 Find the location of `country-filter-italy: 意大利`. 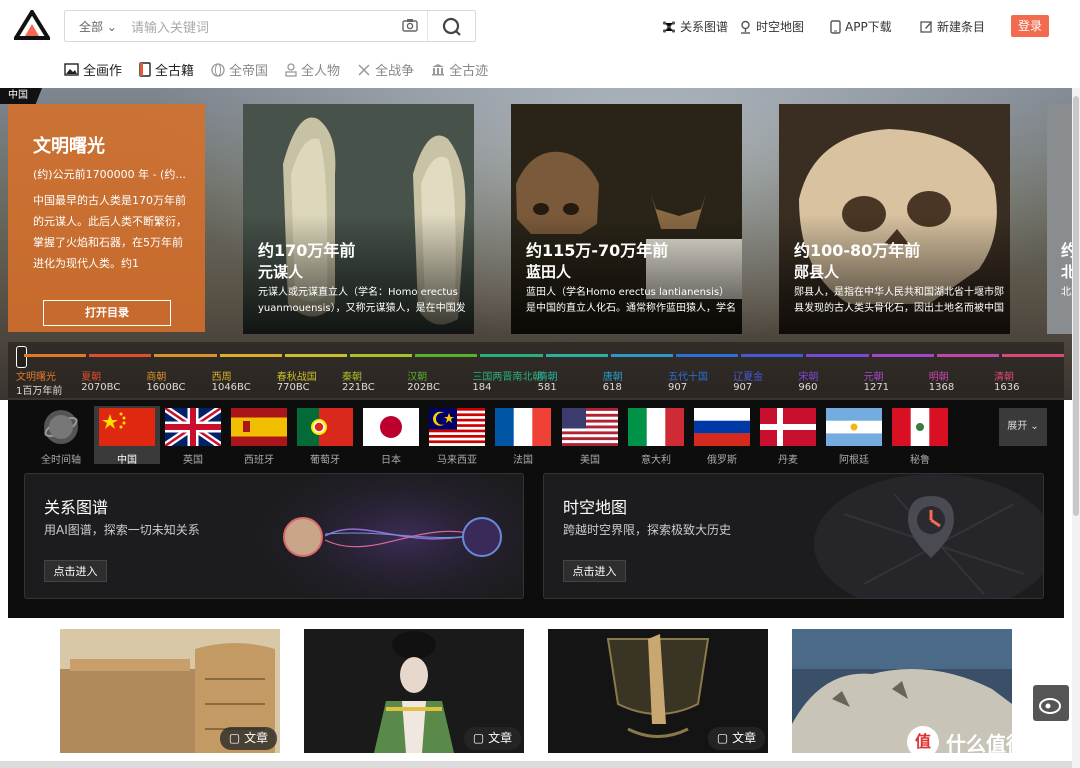

country-filter-italy: 意大利 is located at coordinates (656, 436).